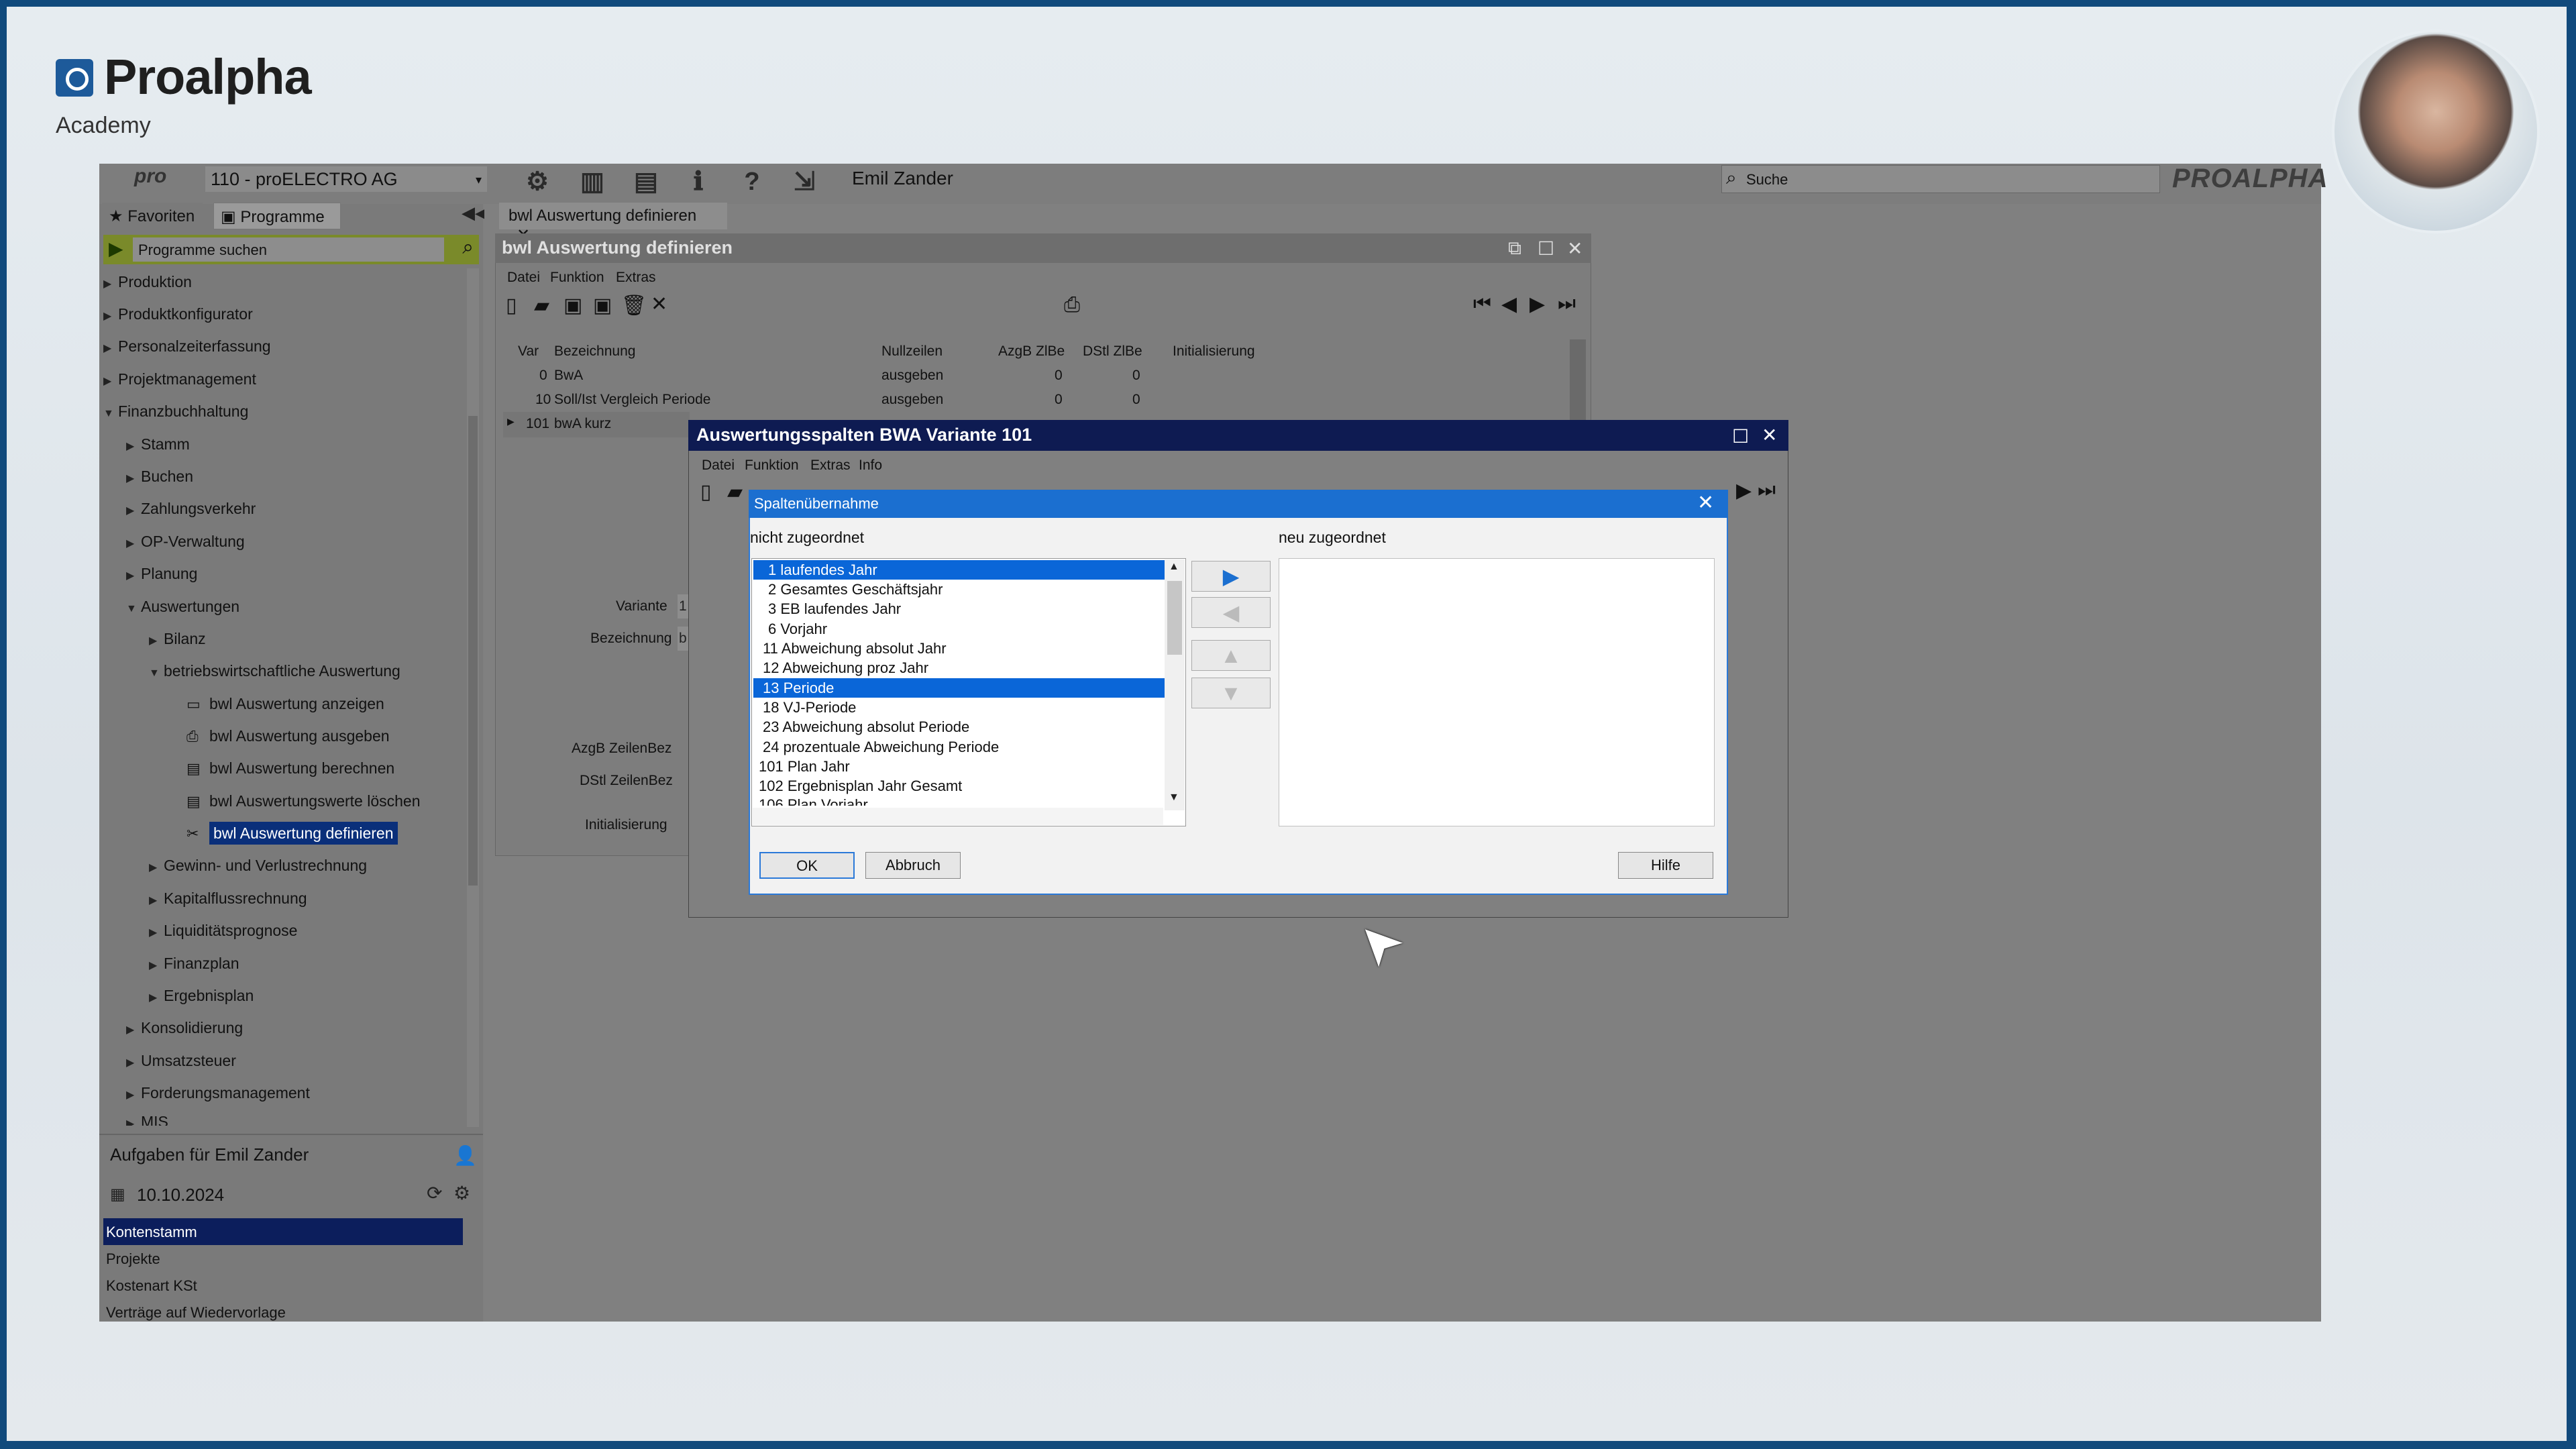  Describe the element at coordinates (182, 606) in the screenshot. I see `tree-item: ▼ Auswertungen` at that location.